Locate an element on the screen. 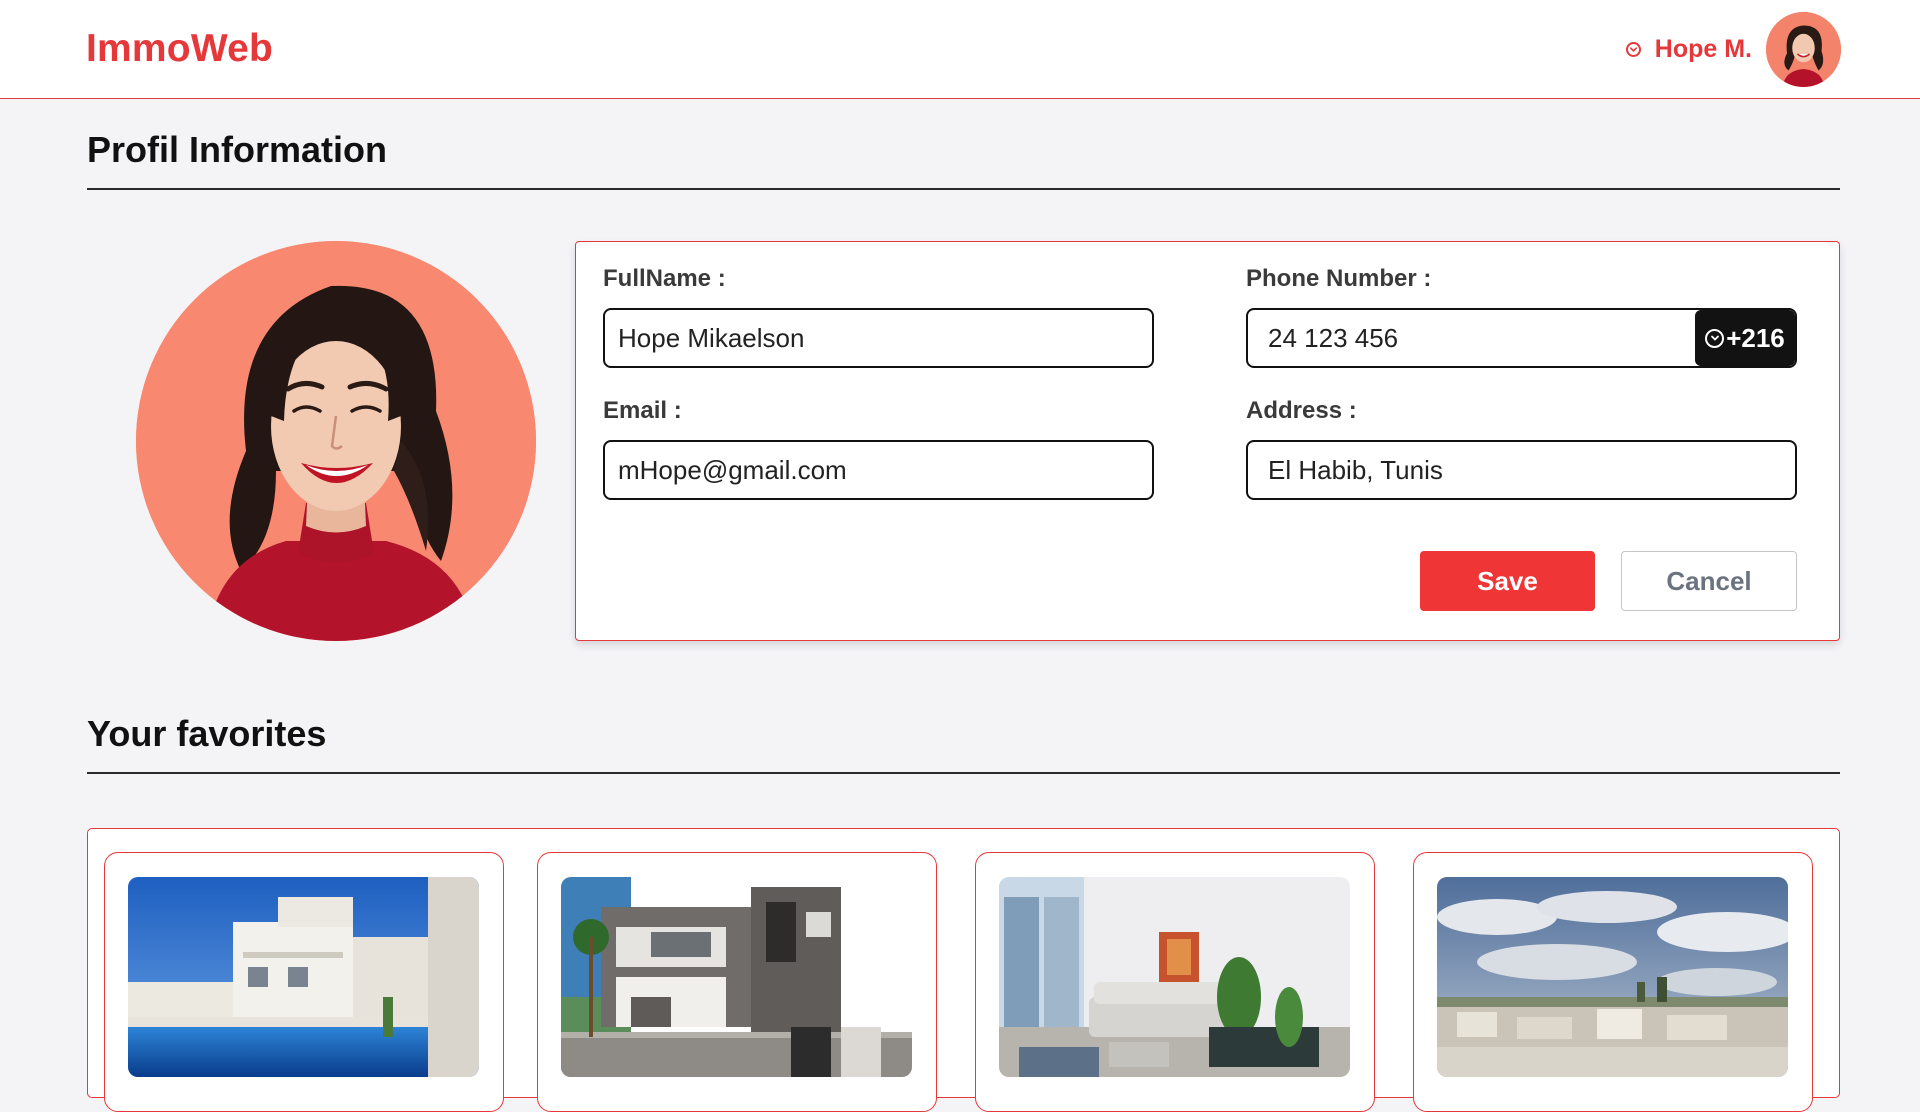  profile-photo is located at coordinates (336, 441).